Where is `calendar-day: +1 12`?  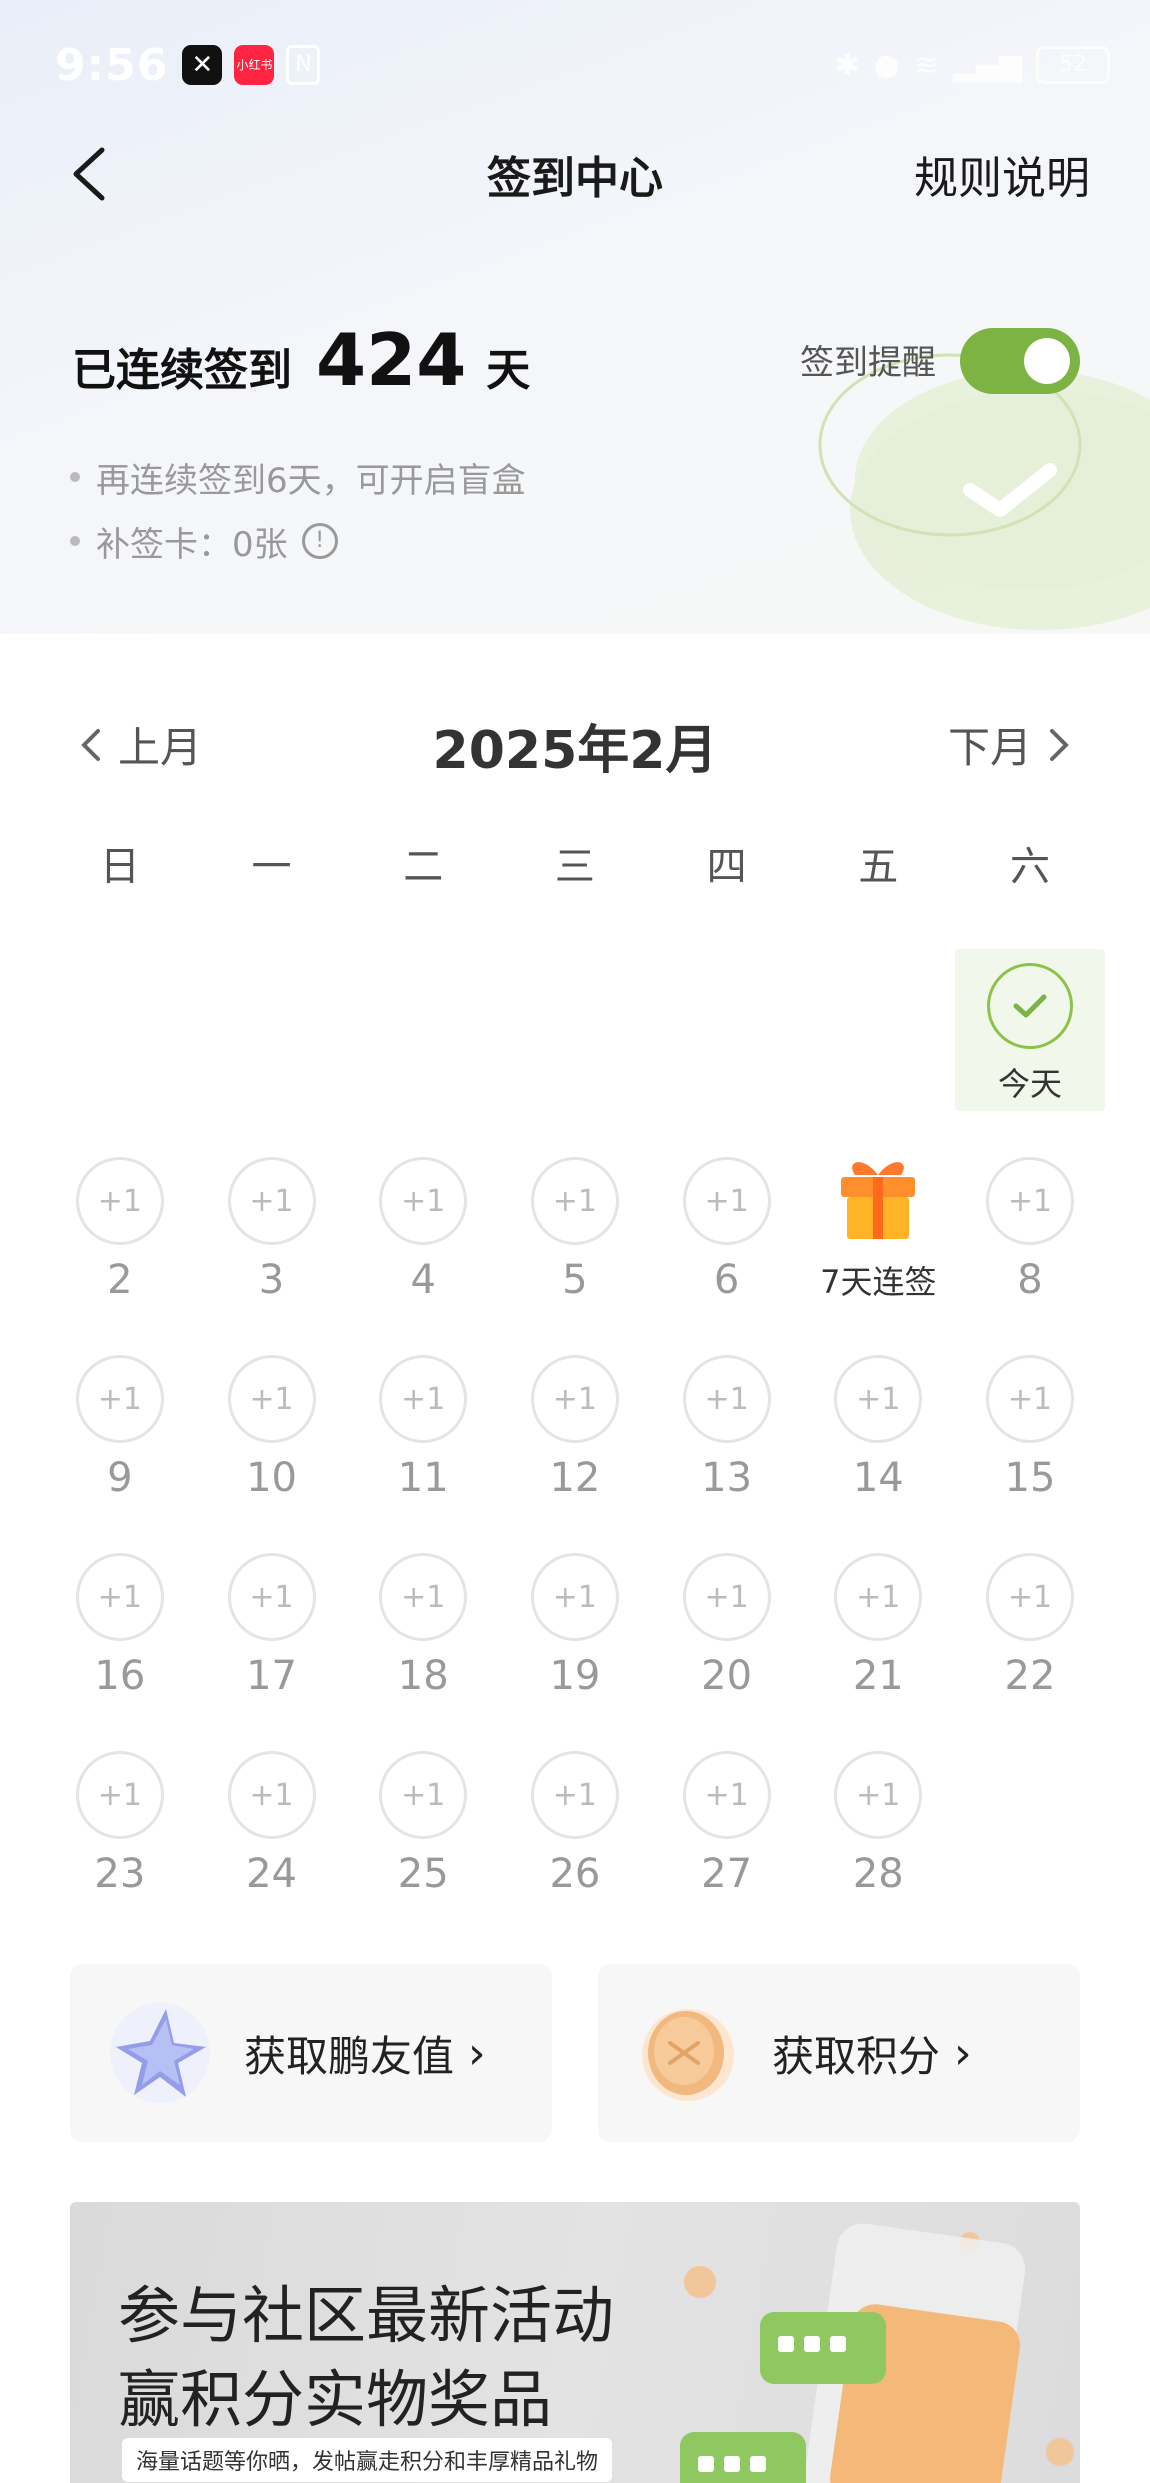
calendar-day: +1 12 is located at coordinates (575, 1440).